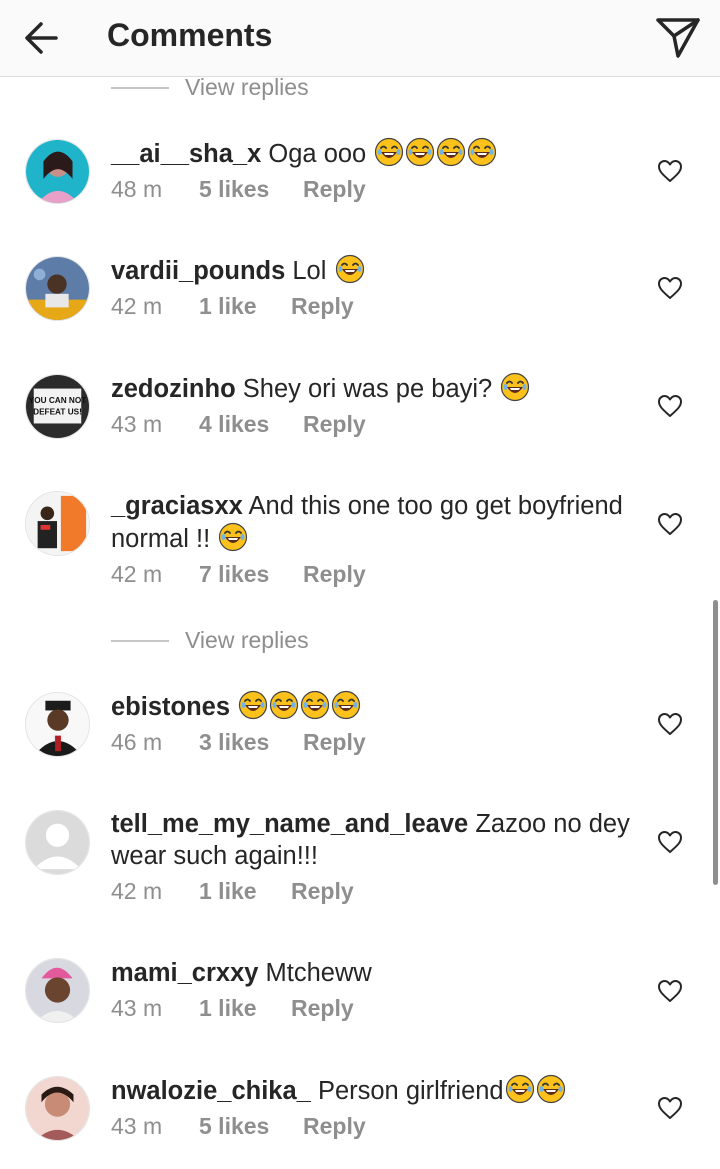 The width and height of the screenshot is (720, 1169). What do you see at coordinates (289, 824) in the screenshot?
I see `comment-username: tell_me_my_name_and_leave` at bounding box center [289, 824].